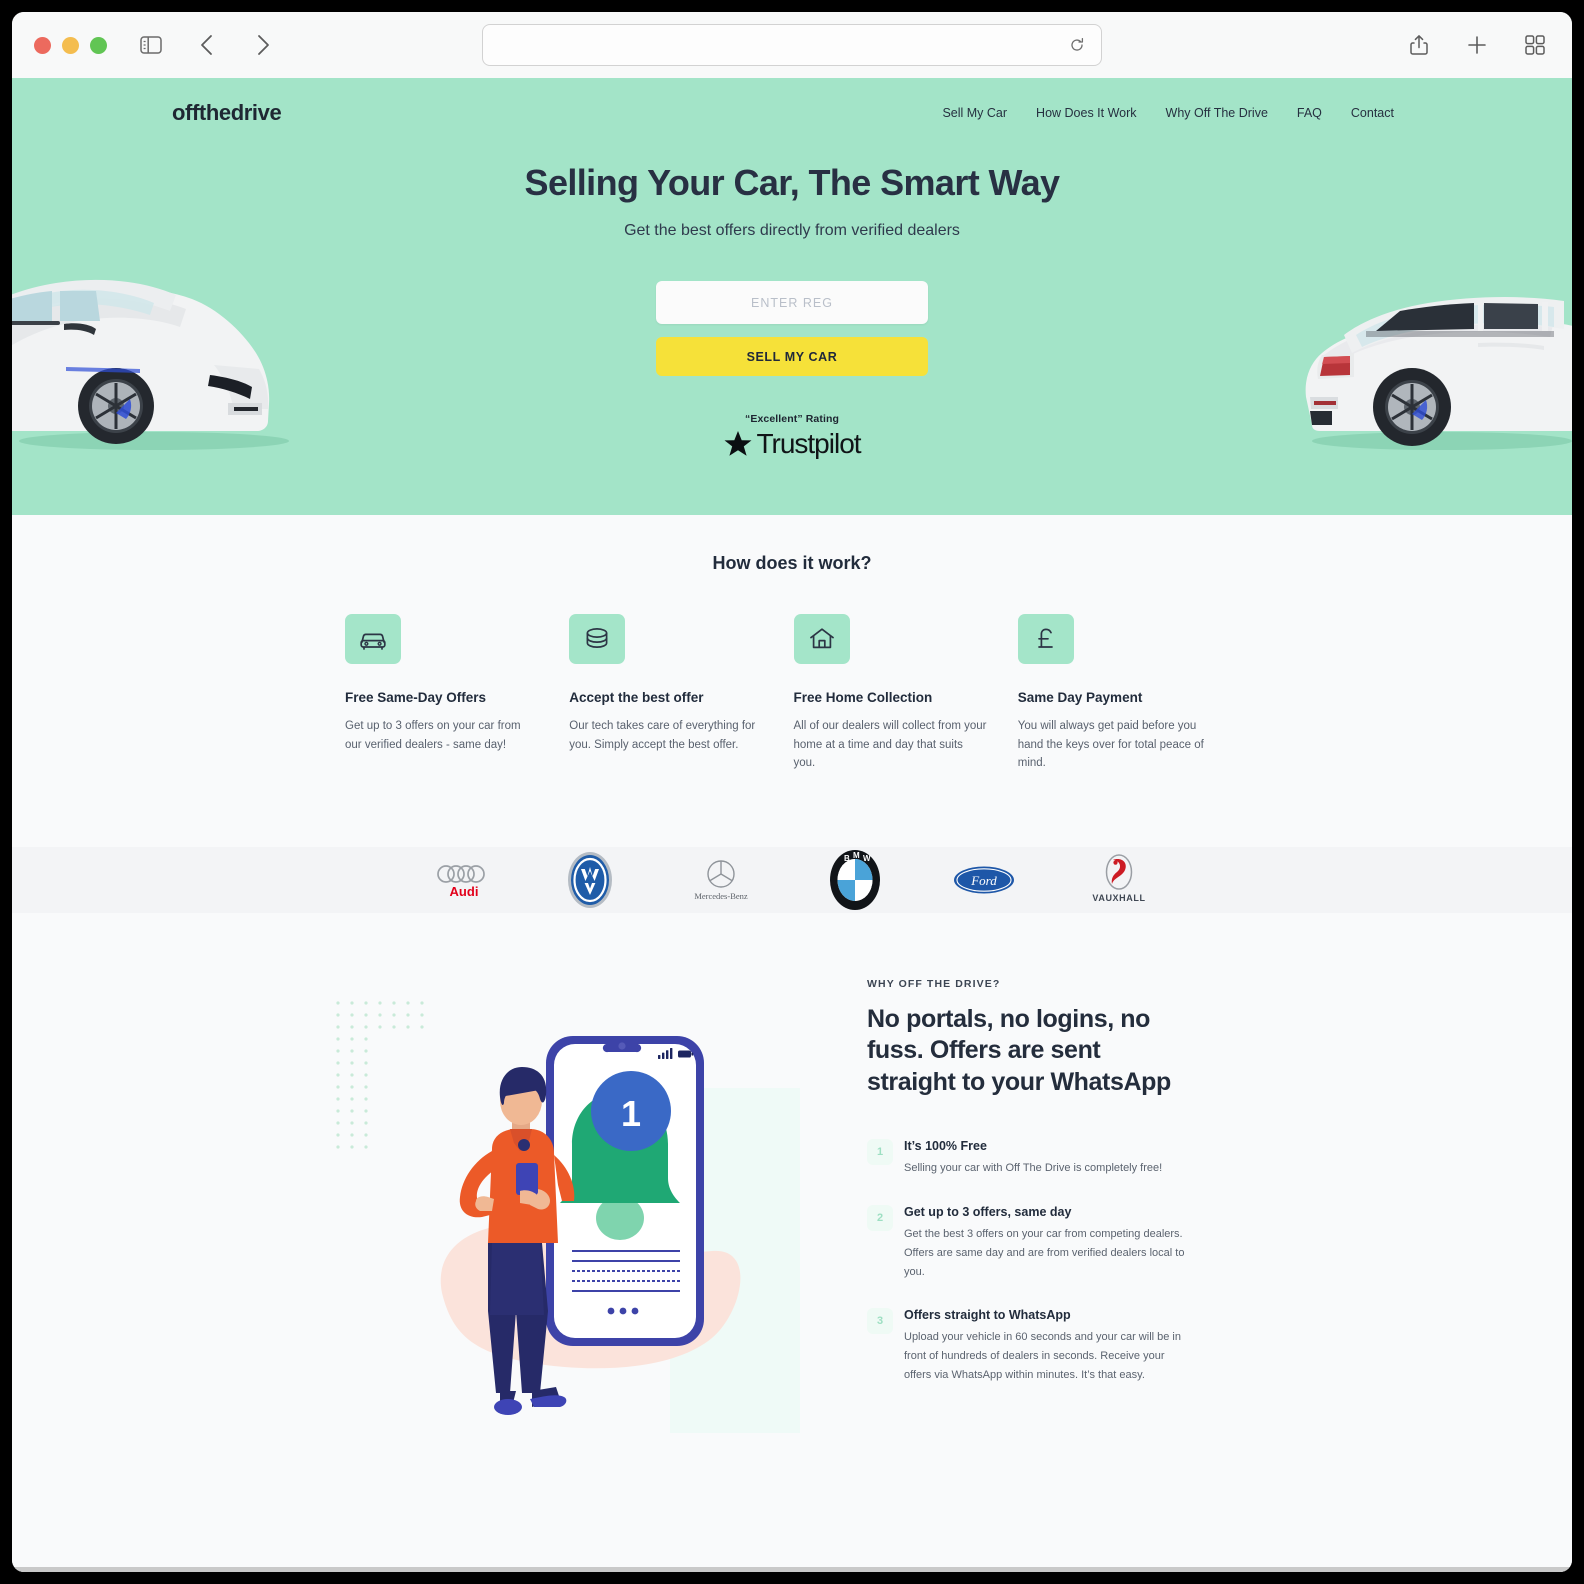 The height and width of the screenshot is (1584, 1584). What do you see at coordinates (1086, 113) in the screenshot?
I see `nav-link-how-does-it-work: How Does It Work` at bounding box center [1086, 113].